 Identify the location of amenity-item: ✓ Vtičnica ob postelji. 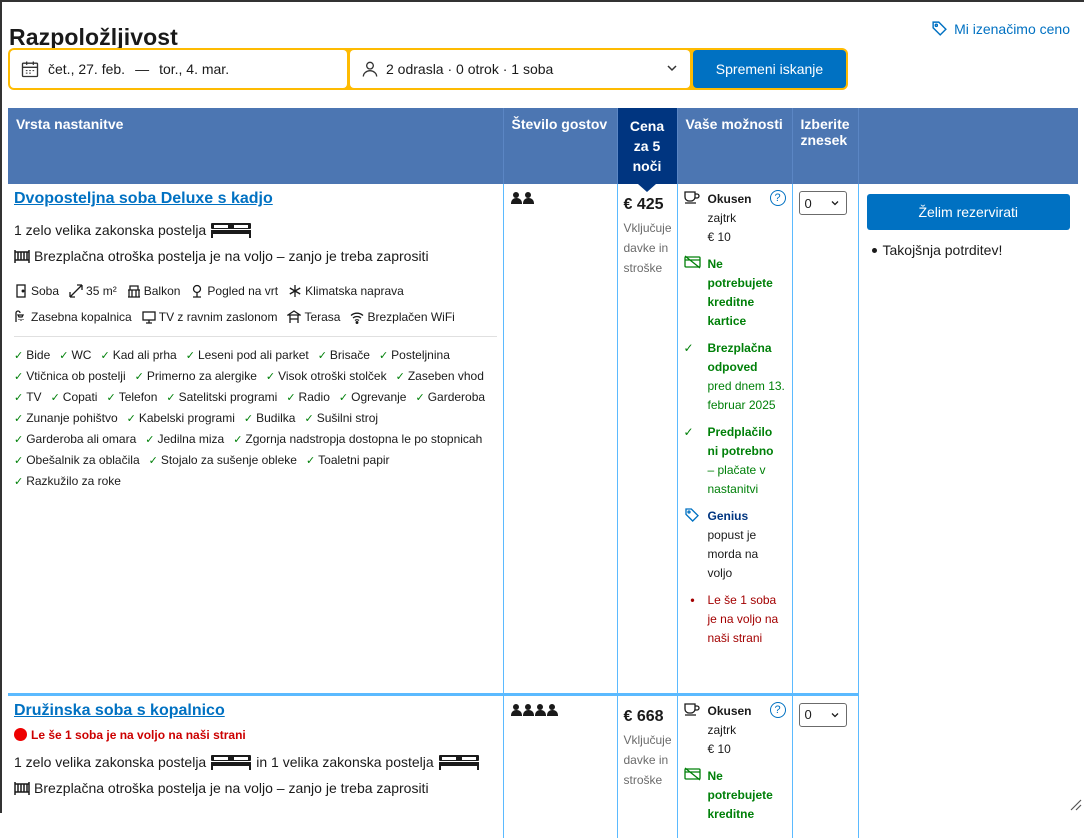
(70, 376).